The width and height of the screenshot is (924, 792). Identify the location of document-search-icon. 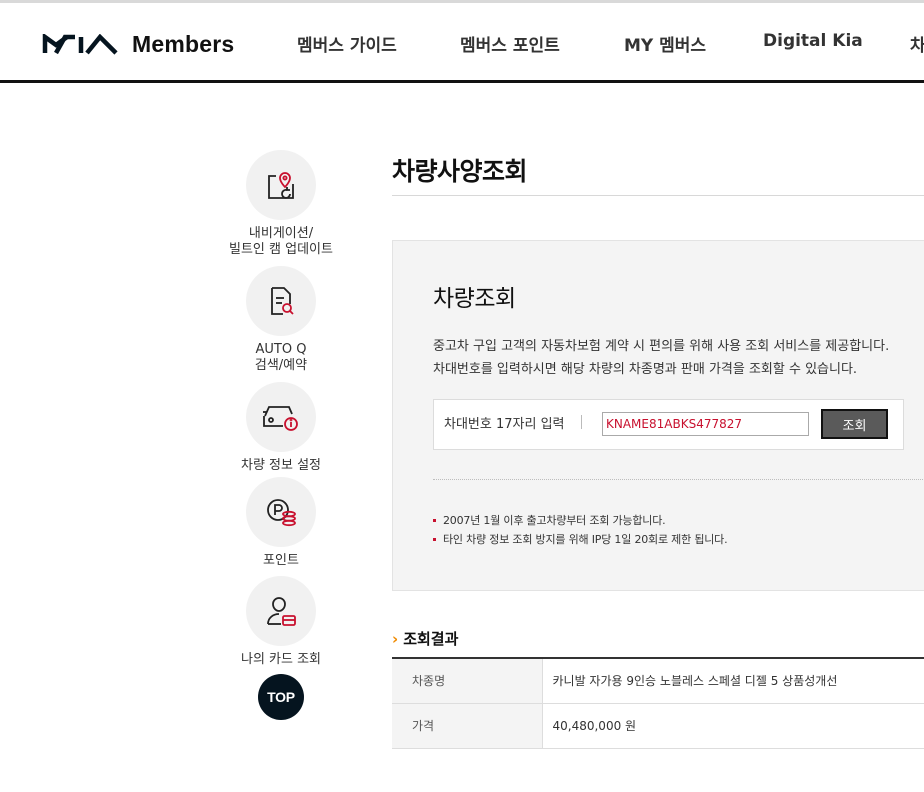
(281, 301).